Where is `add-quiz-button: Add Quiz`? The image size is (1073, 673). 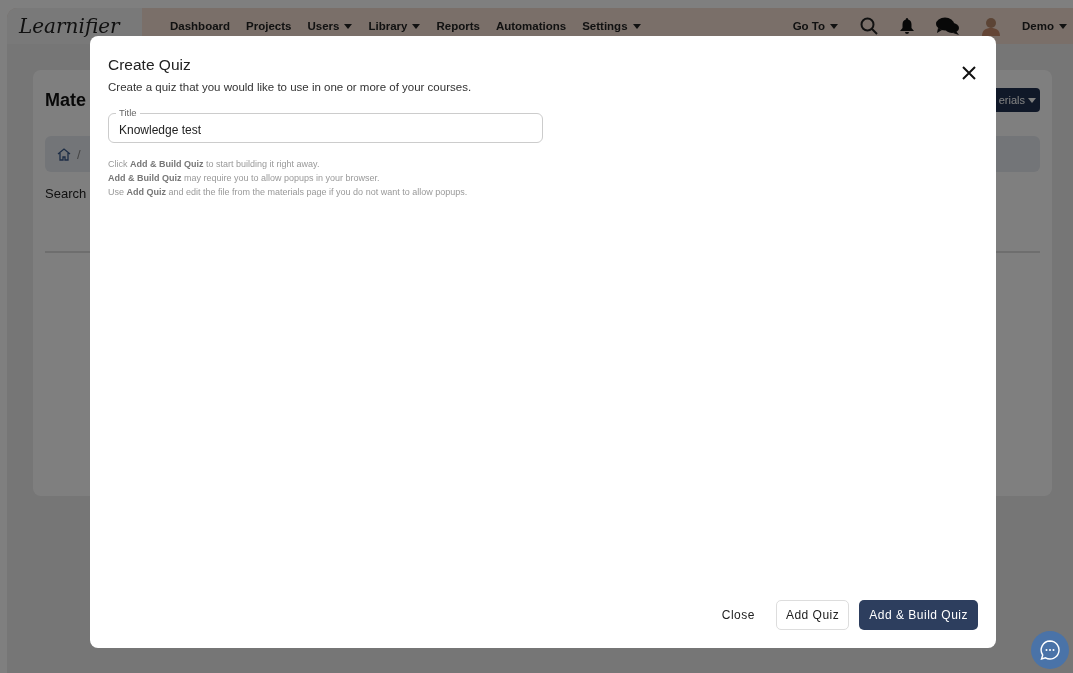
add-quiz-button: Add Quiz is located at coordinates (812, 615).